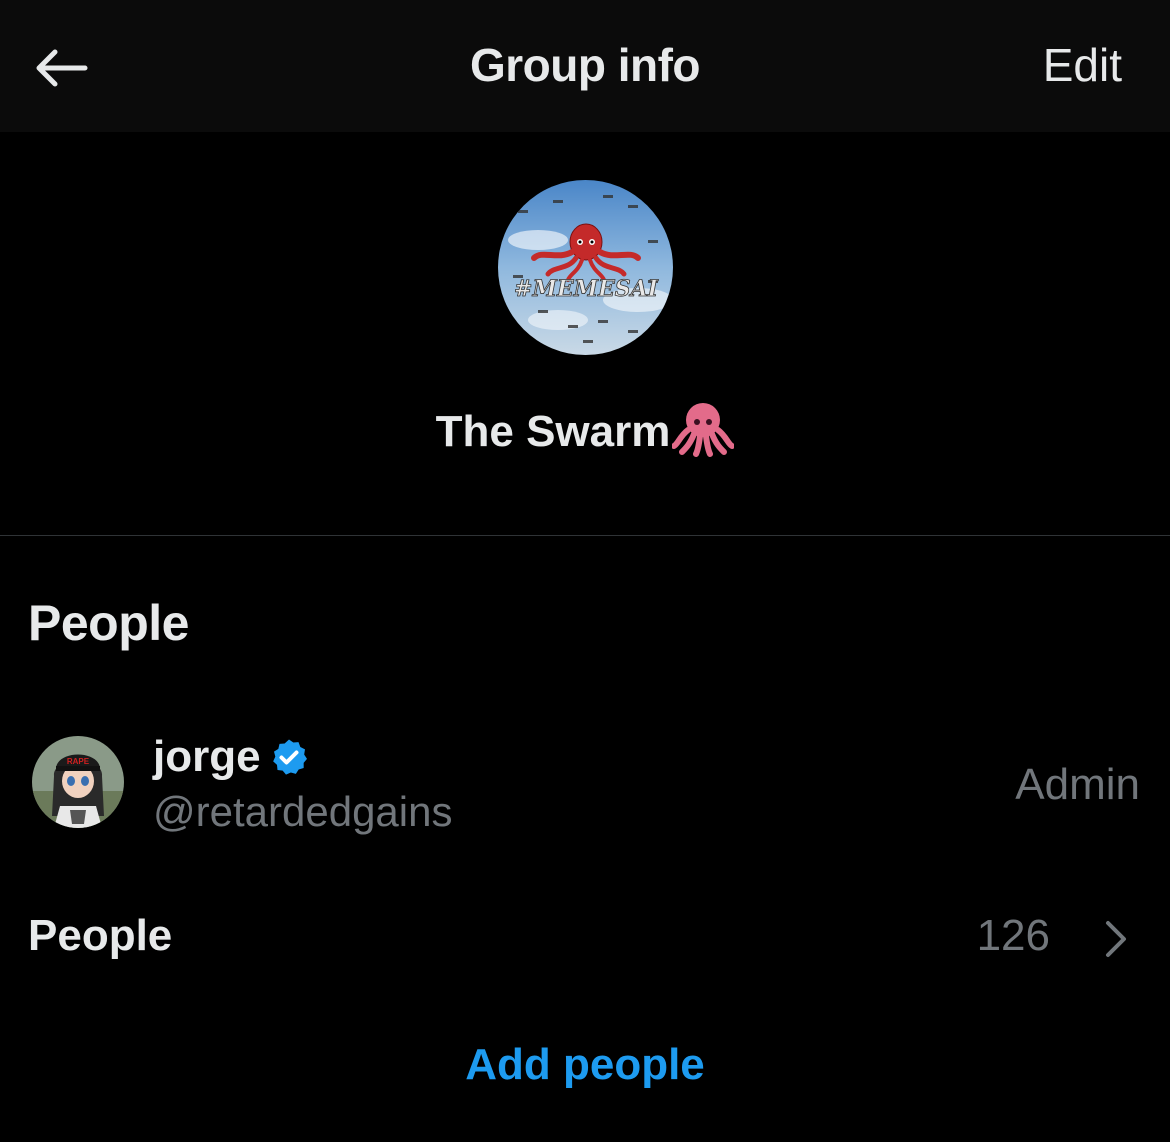  I want to click on people-row-label: People, so click(100, 935).